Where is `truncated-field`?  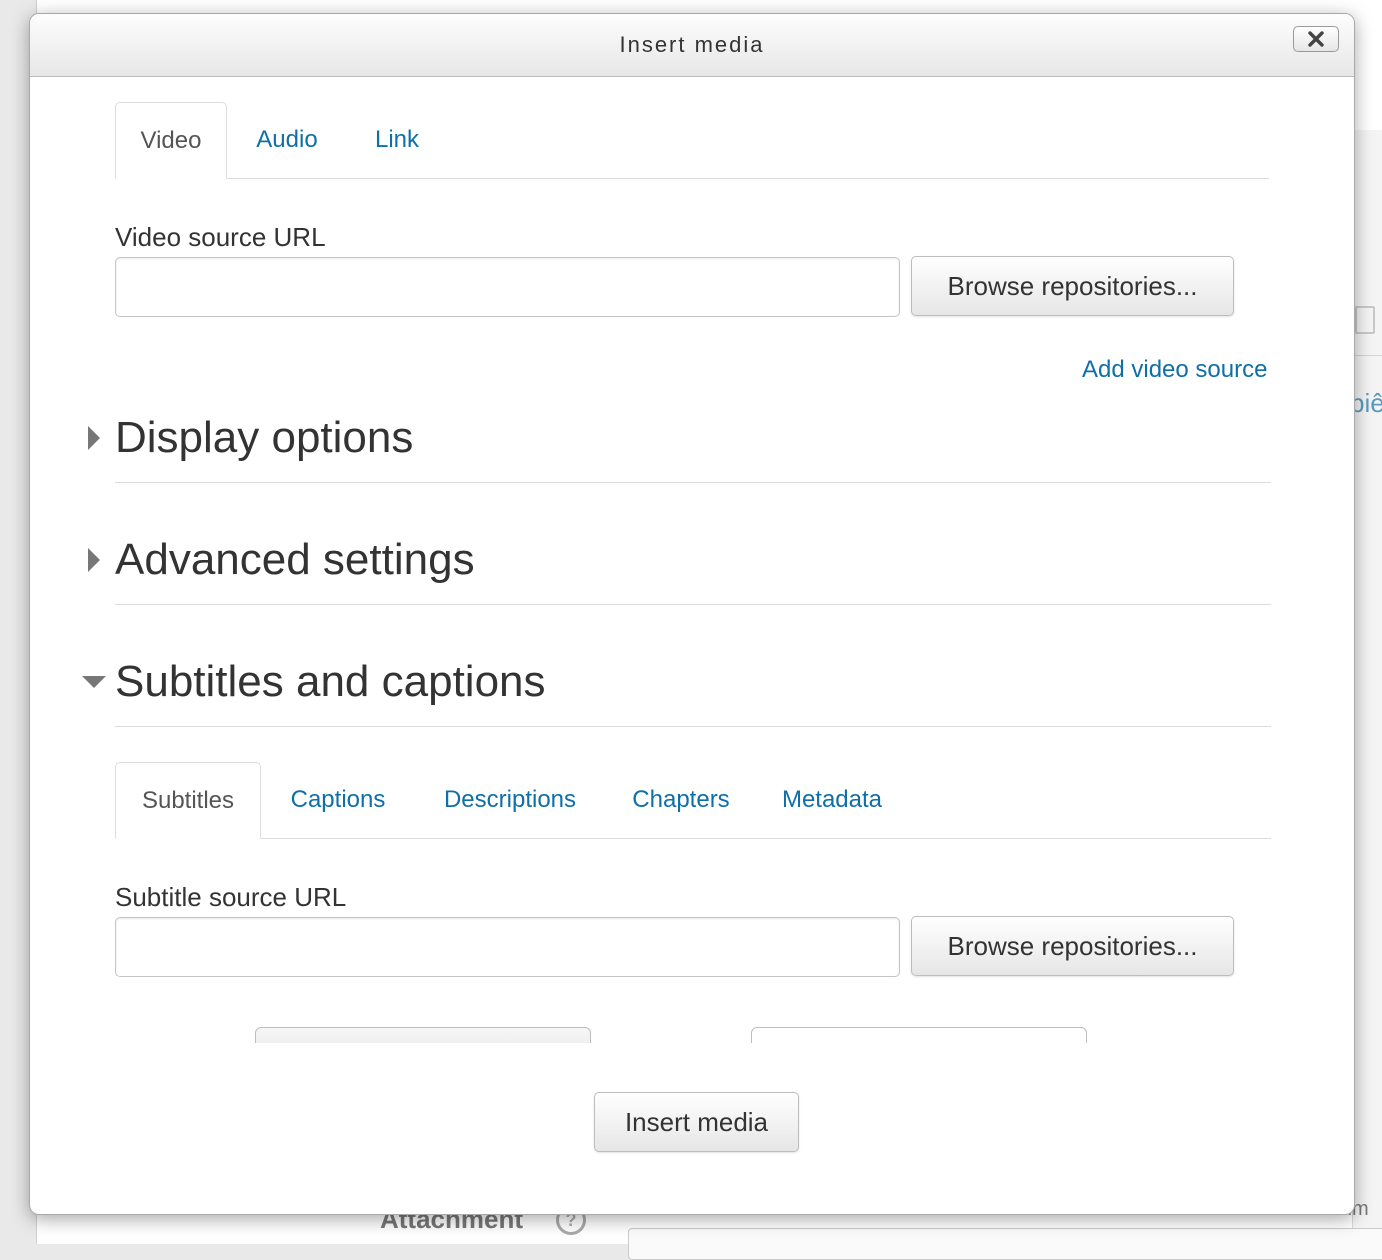 truncated-field is located at coordinates (919, 1035).